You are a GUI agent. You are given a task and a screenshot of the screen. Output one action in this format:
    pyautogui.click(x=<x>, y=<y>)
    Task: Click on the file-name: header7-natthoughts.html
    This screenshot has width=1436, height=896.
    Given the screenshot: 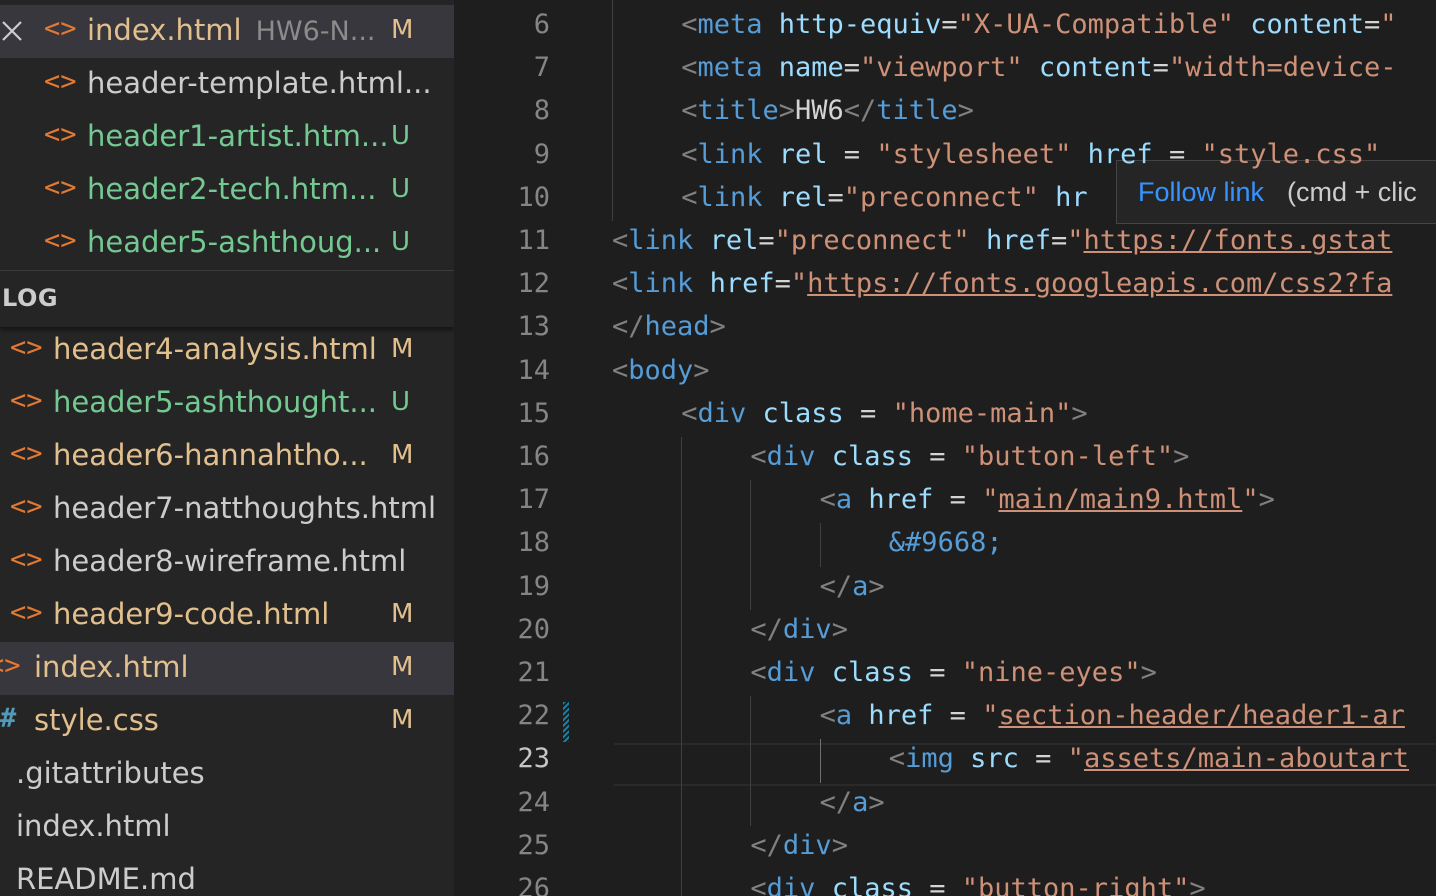 What is the action you would take?
    pyautogui.click(x=245, y=508)
    